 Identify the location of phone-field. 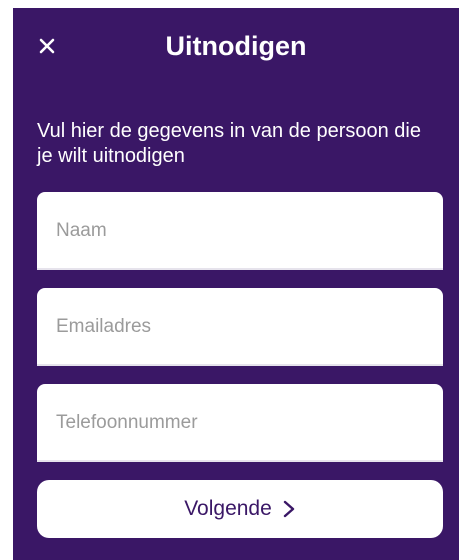
(240, 423).